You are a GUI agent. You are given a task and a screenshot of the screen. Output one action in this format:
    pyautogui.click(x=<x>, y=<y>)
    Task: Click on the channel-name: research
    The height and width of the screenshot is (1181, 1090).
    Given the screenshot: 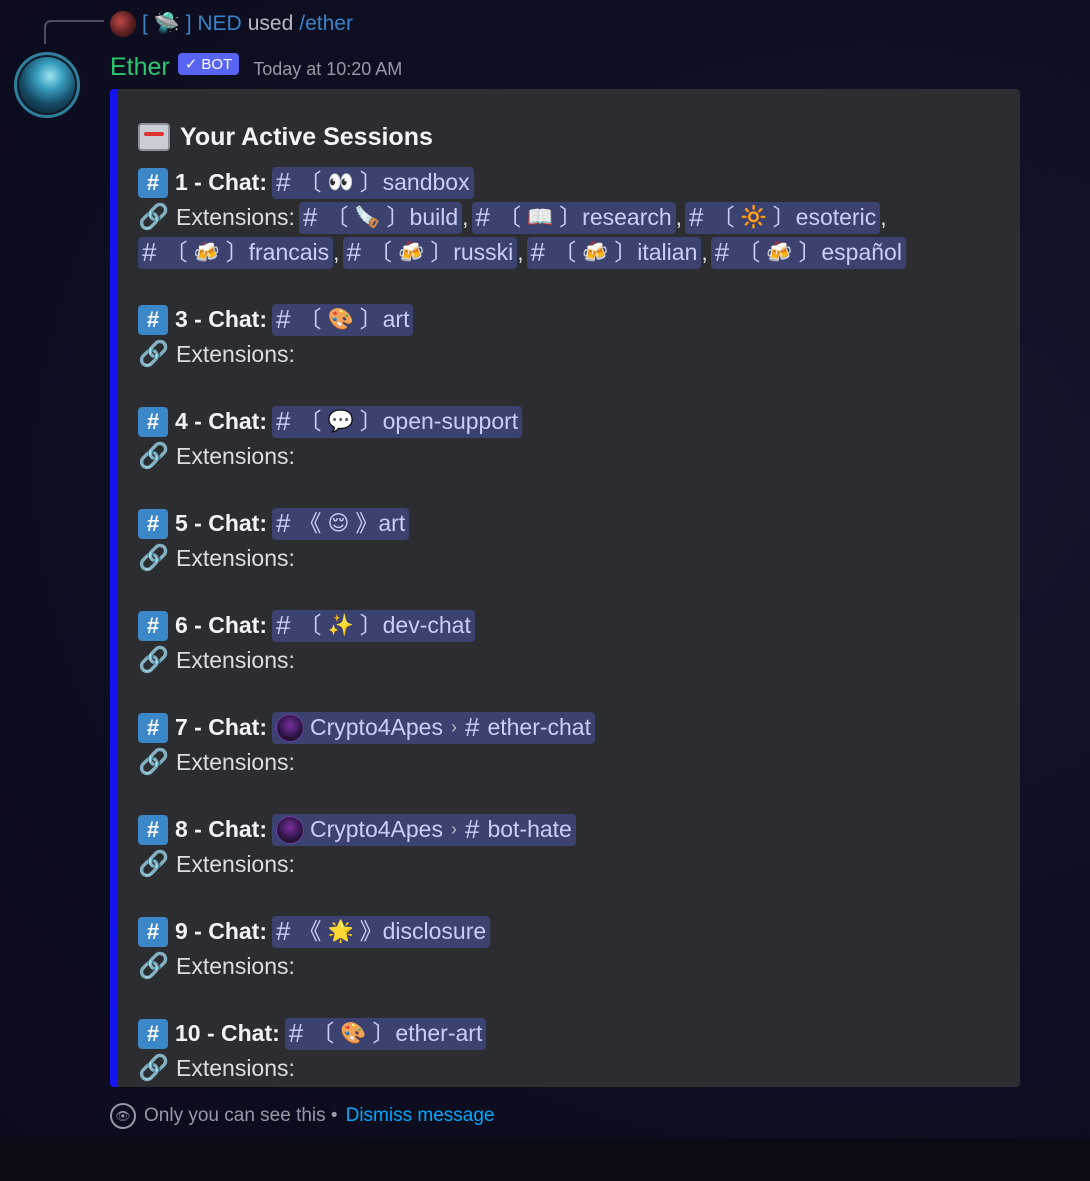 What is the action you would take?
    pyautogui.click(x=627, y=217)
    